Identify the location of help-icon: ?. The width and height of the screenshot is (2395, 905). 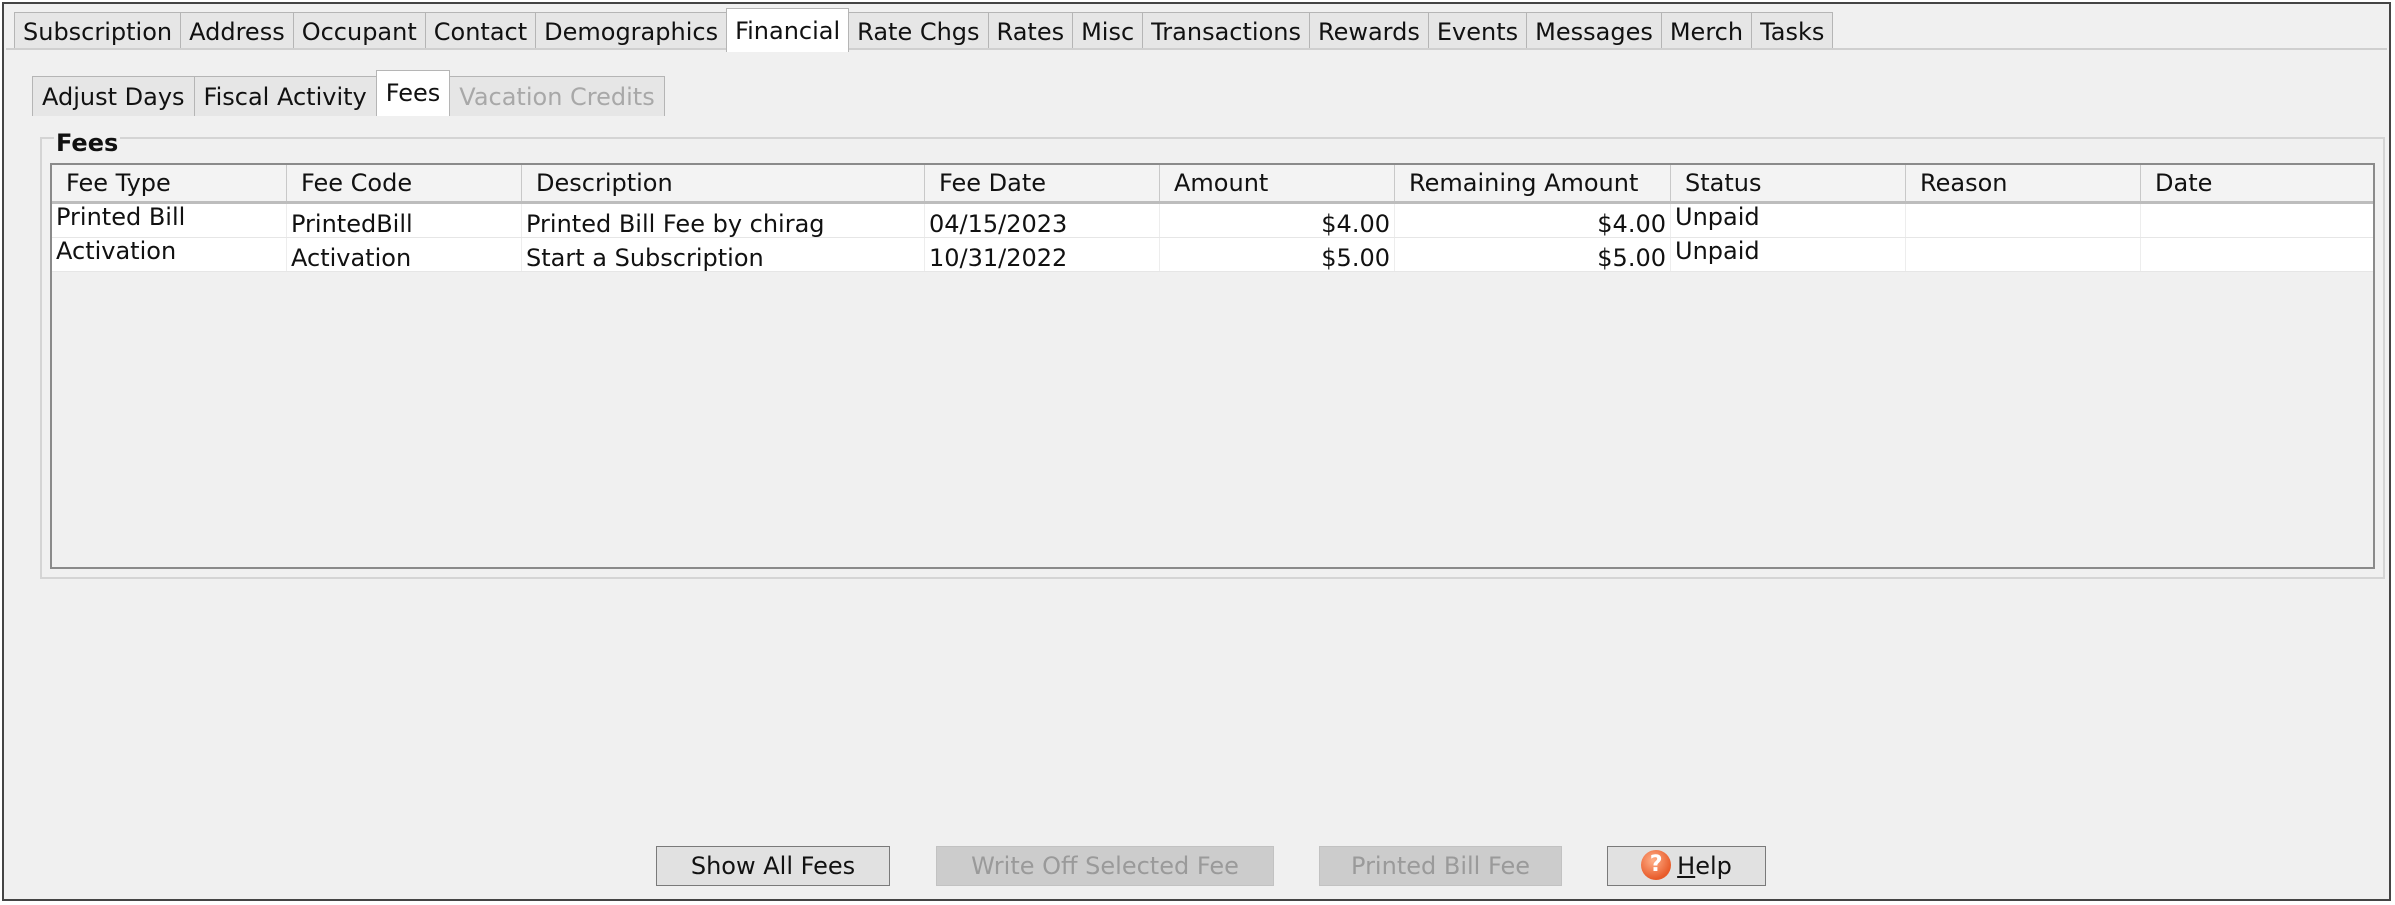
(1656, 865).